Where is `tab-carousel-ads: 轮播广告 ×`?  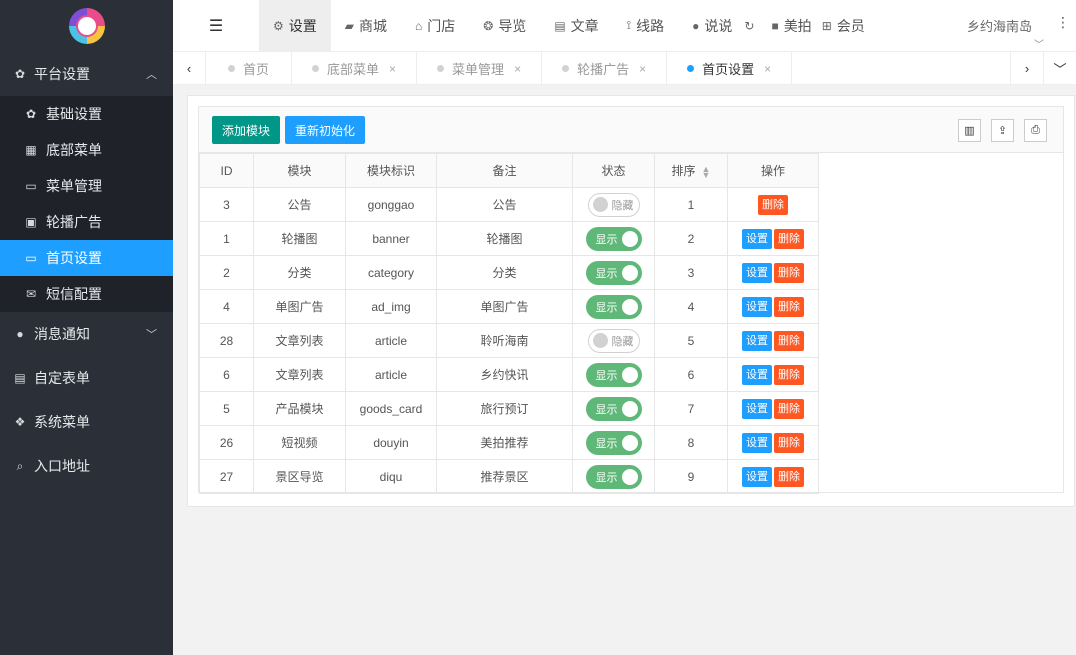
tab-carousel-ads: 轮播广告 × is located at coordinates (605, 68).